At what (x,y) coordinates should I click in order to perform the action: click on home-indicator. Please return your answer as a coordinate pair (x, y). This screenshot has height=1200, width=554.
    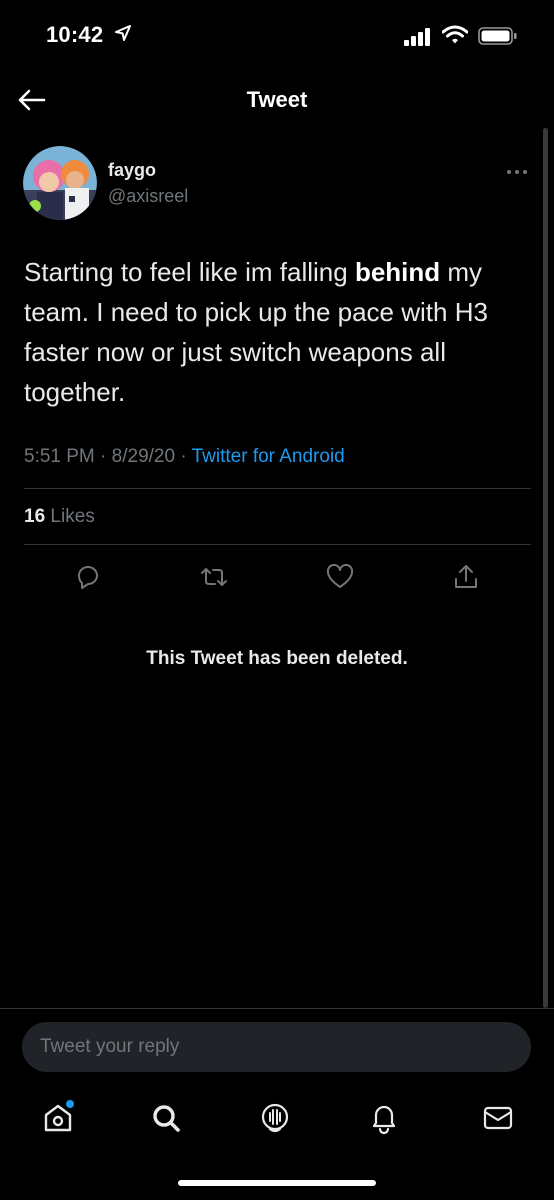
    Looking at the image, I should click on (277, 1183).